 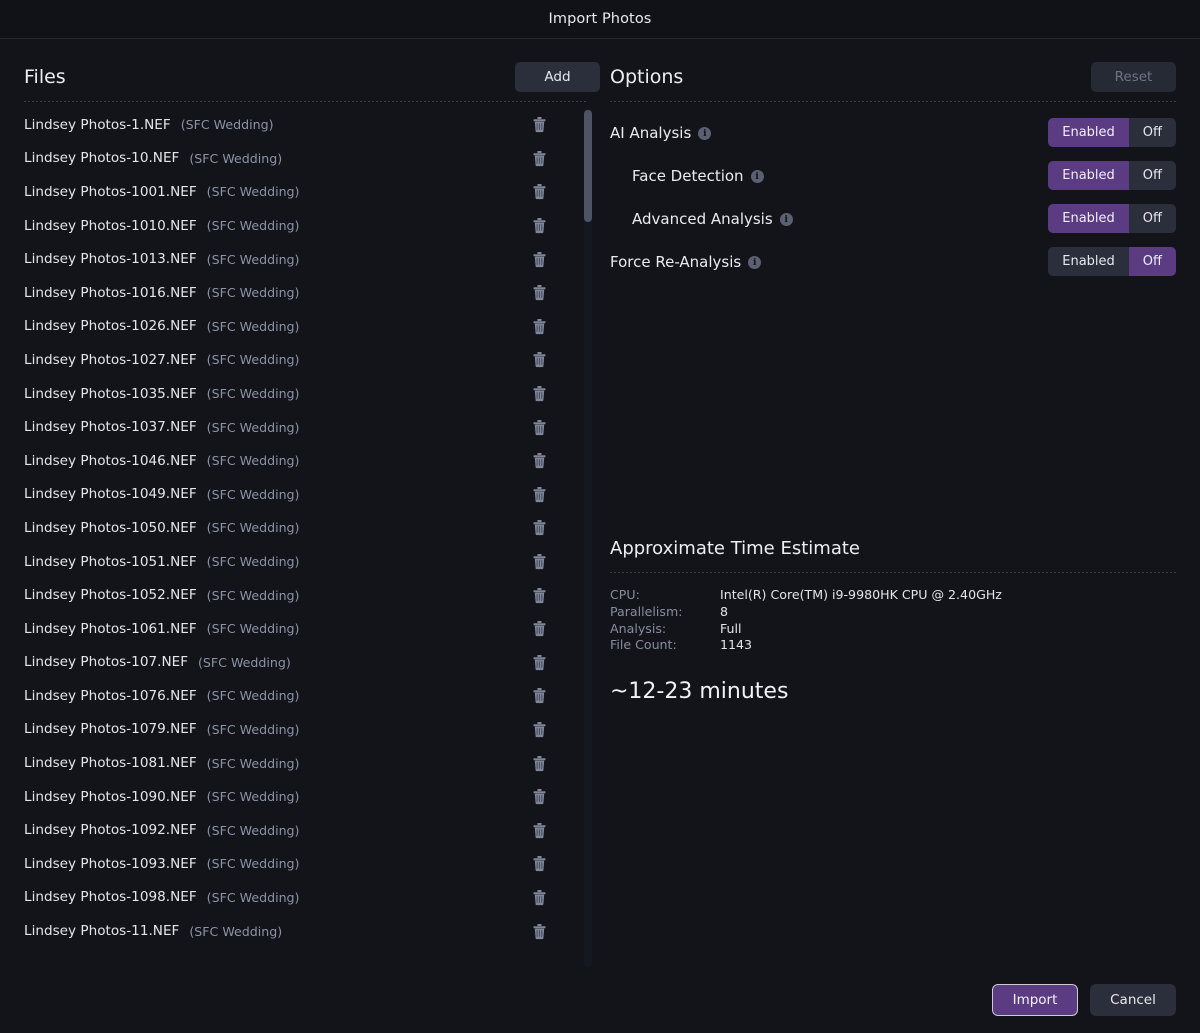 I want to click on reset-options-button: Reset, so click(x=1133, y=77).